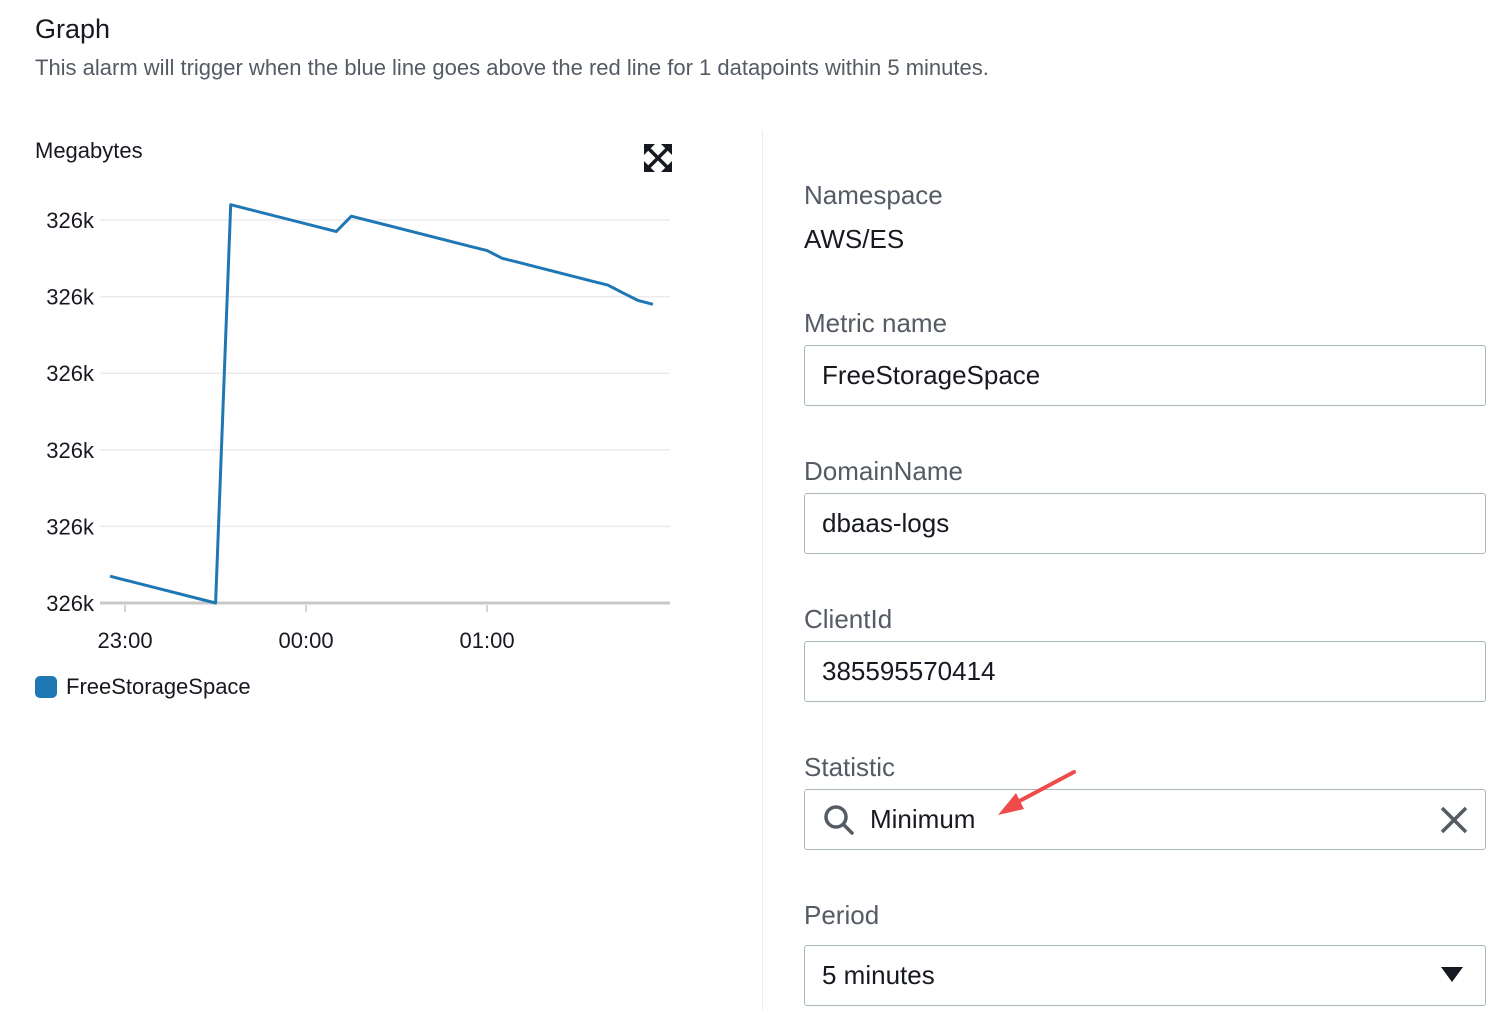  I want to click on client-id-value: 385595570414, so click(909, 671).